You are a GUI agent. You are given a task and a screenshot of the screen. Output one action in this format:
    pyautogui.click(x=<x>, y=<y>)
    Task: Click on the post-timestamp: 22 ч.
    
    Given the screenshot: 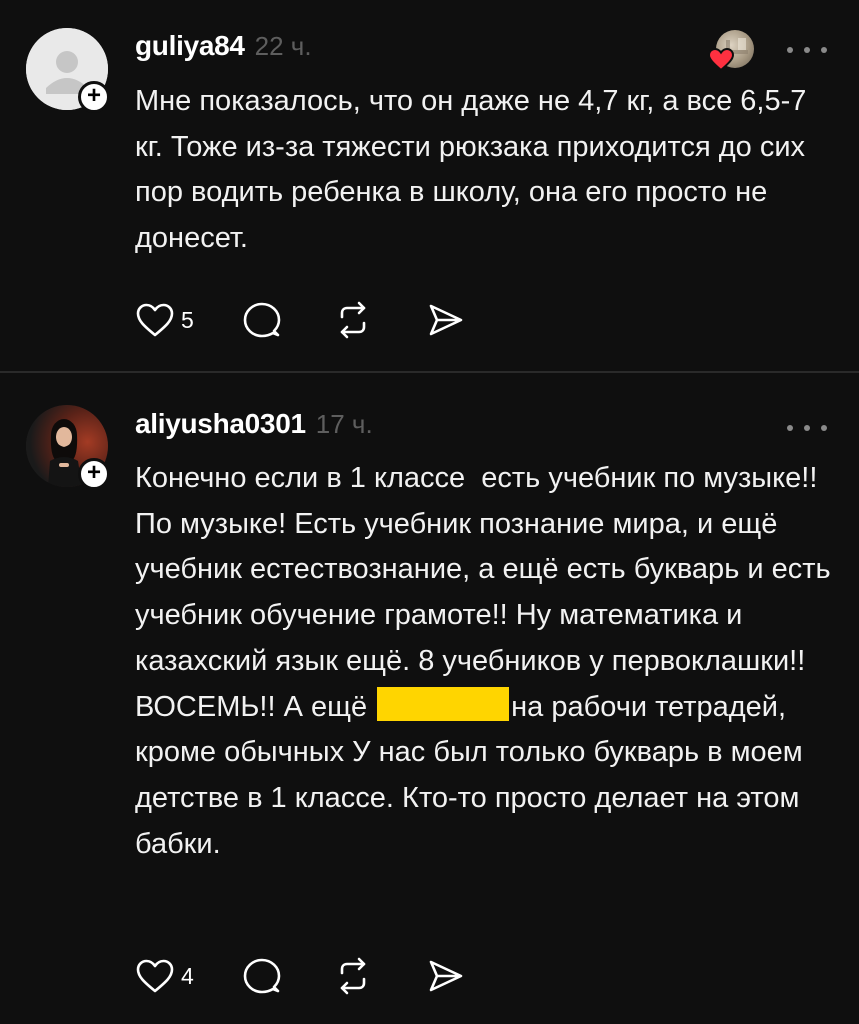 What is the action you would take?
    pyautogui.click(x=283, y=46)
    